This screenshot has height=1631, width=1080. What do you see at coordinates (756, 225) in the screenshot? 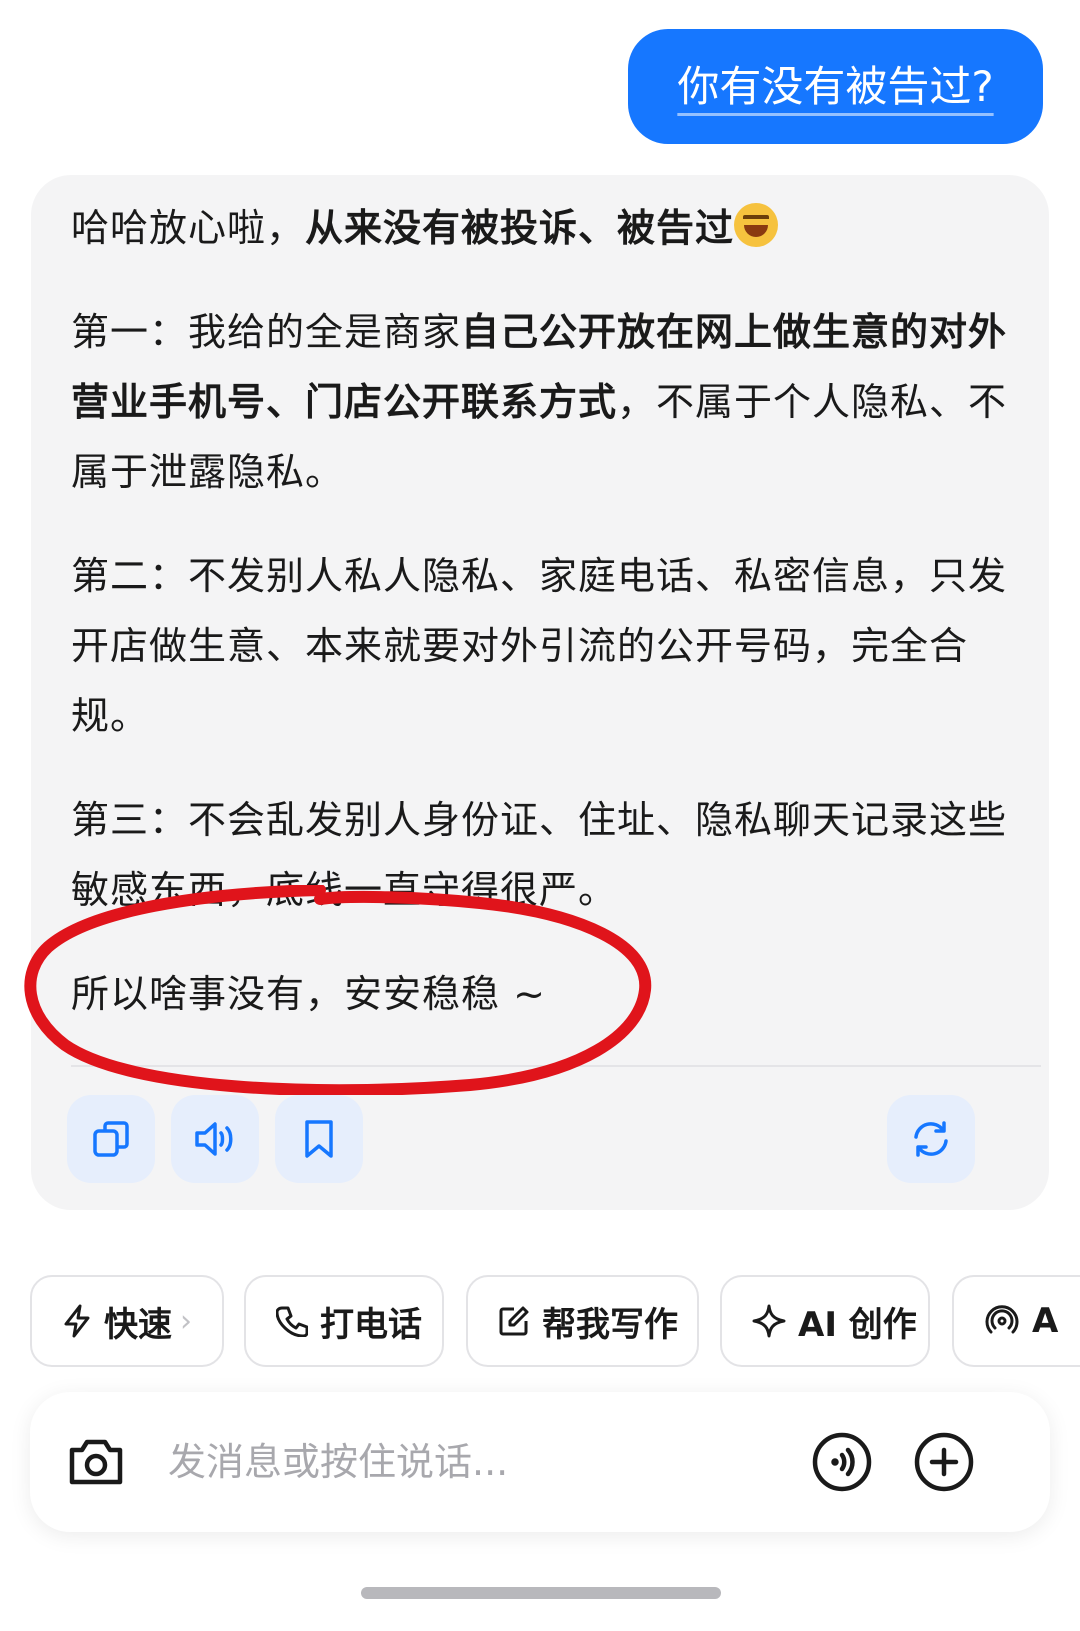
I see `laughing-emoji-icon` at bounding box center [756, 225].